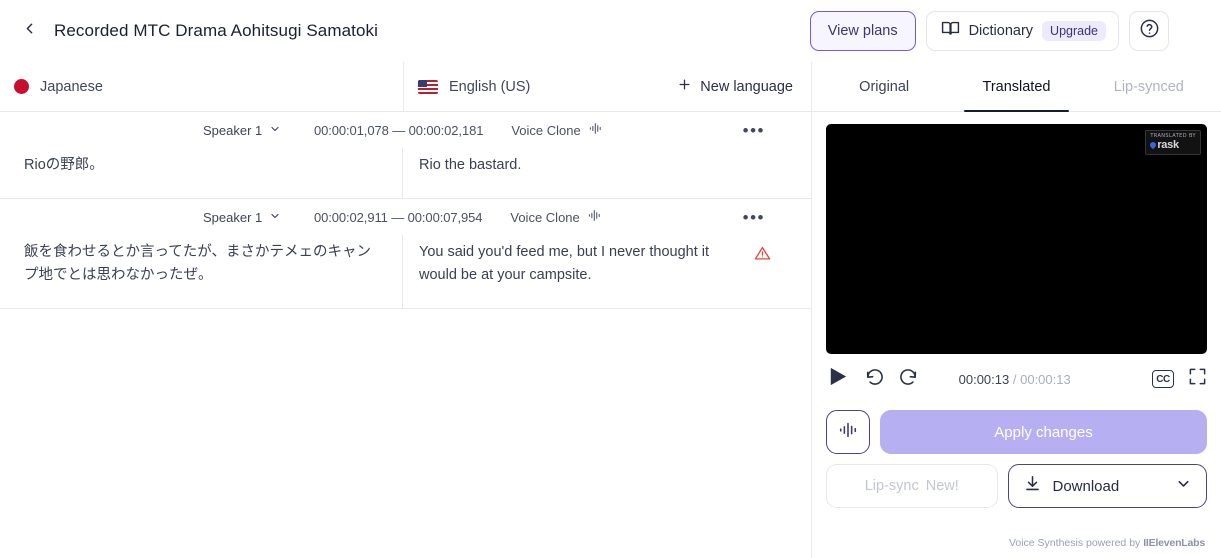  I want to click on forward-button, so click(908, 379).